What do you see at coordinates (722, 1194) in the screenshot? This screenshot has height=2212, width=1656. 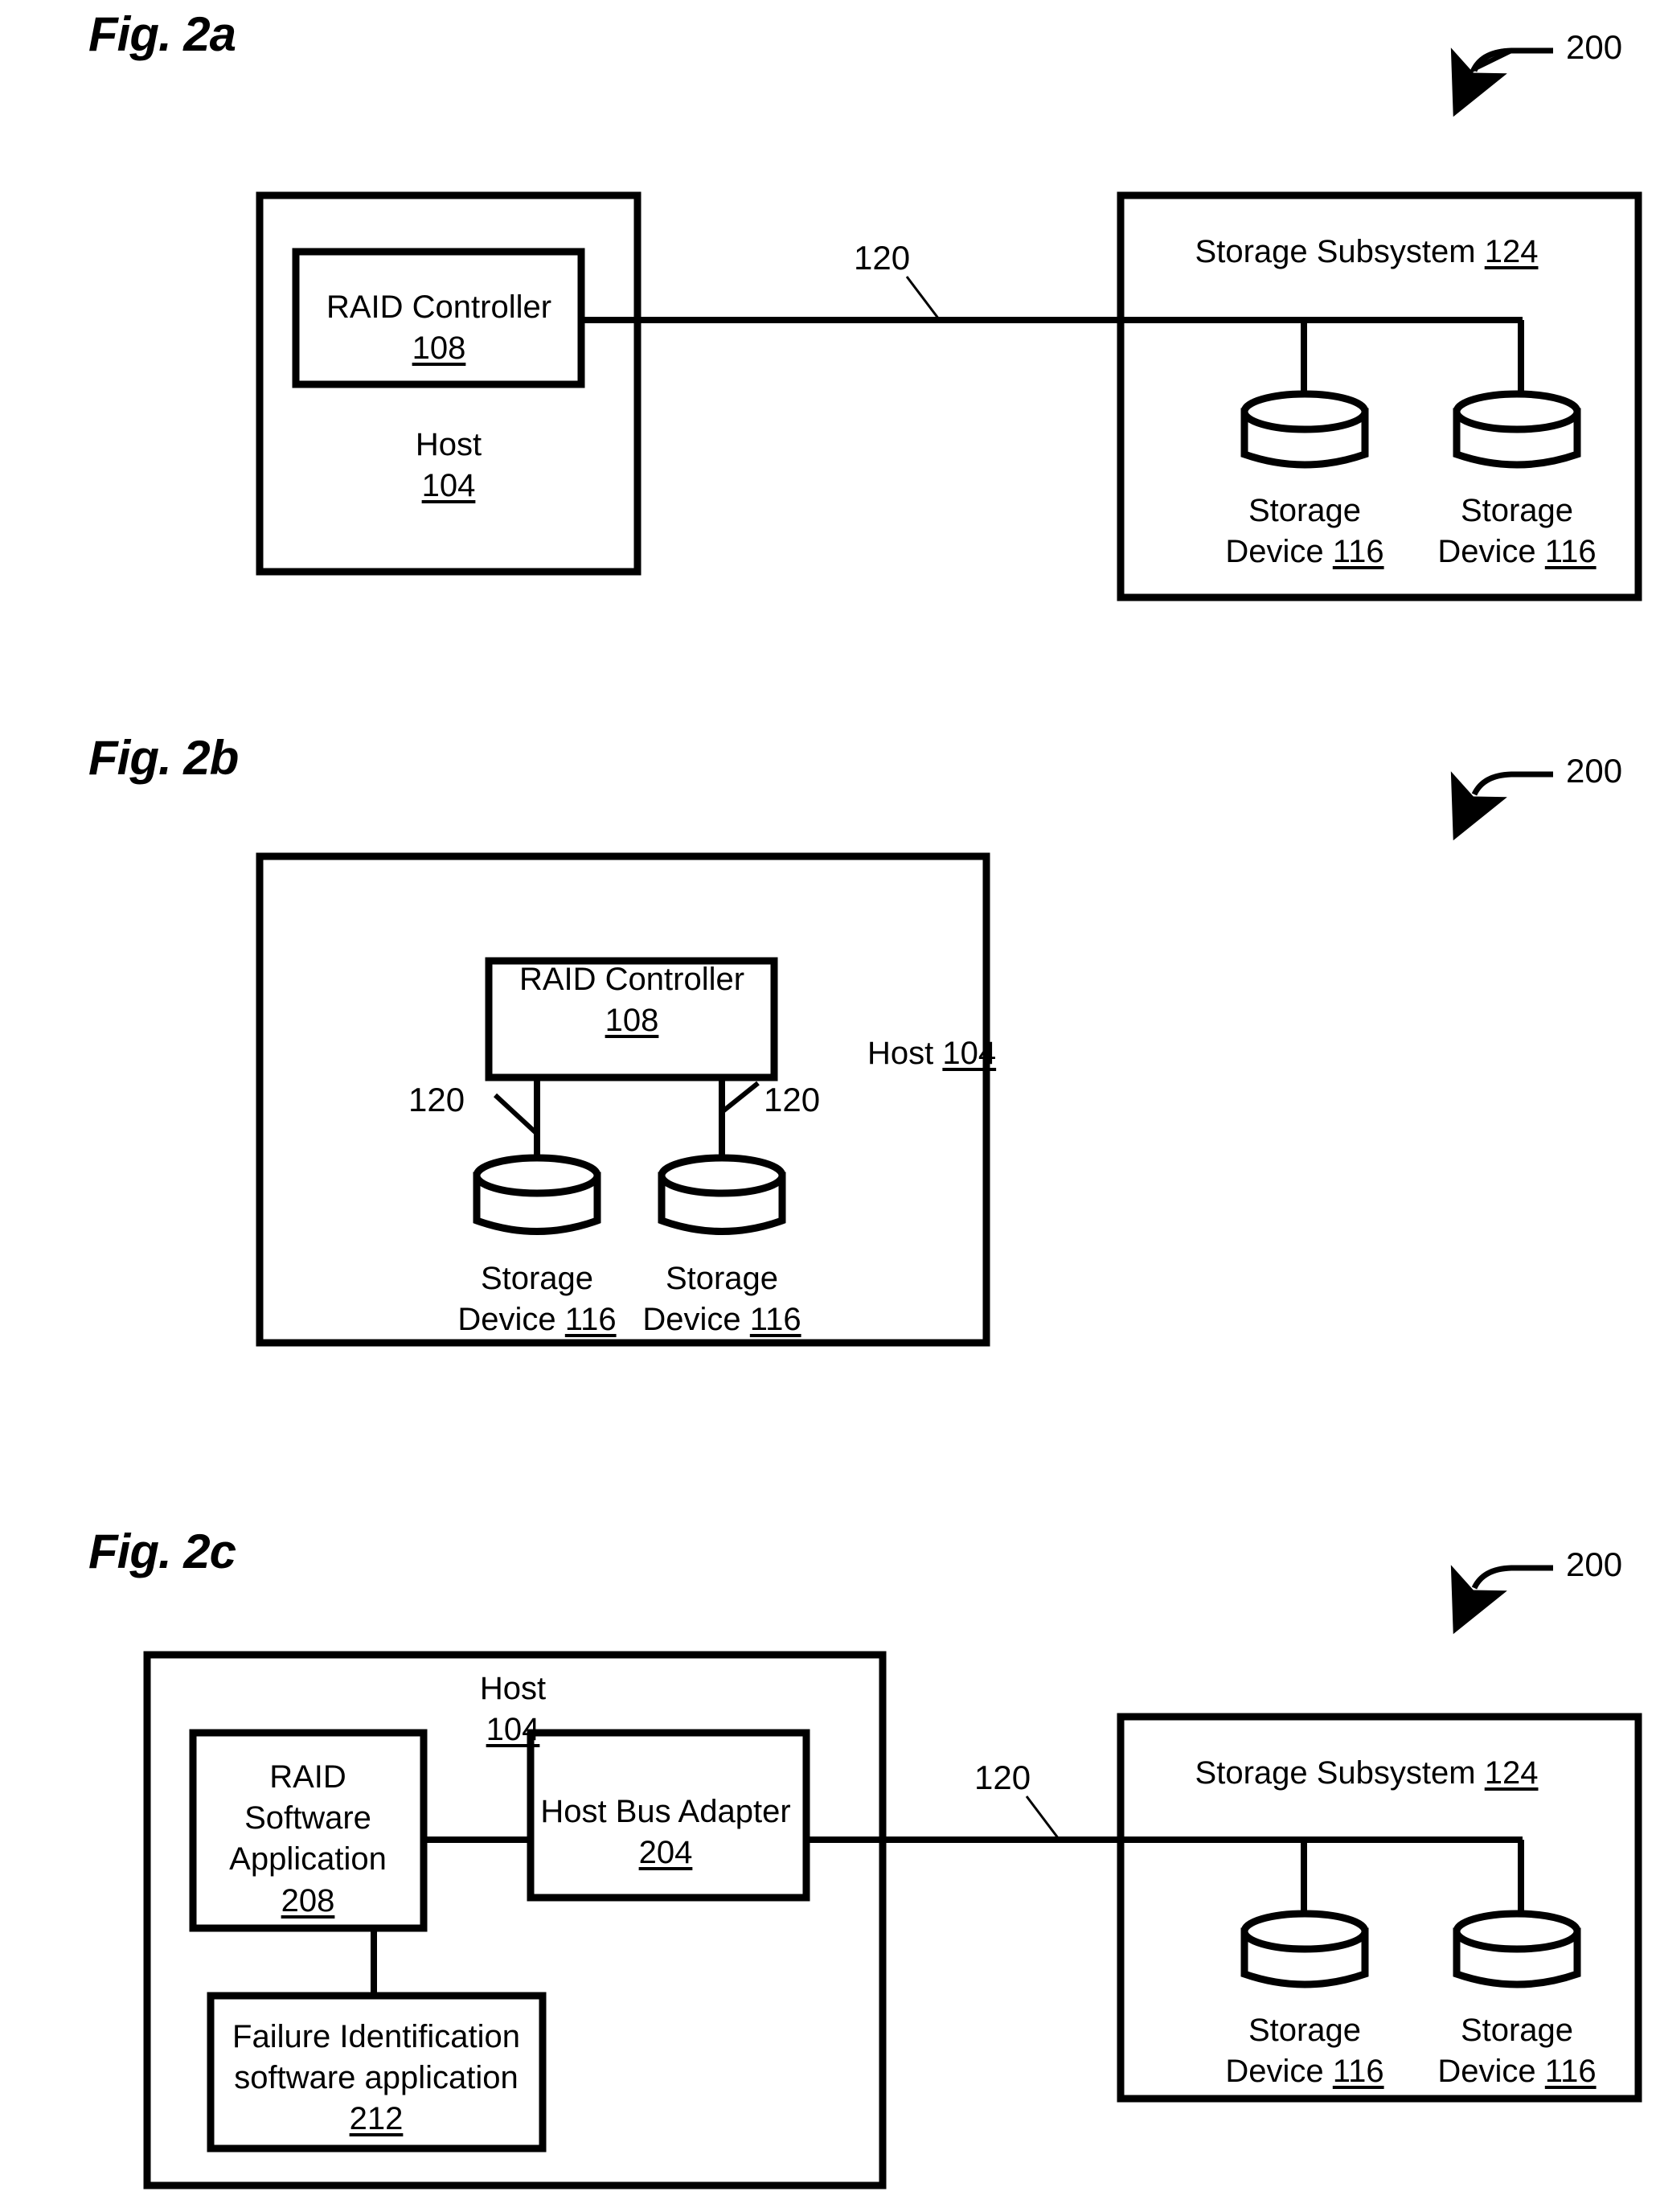 I see `fig2b-storage-device-right-icon` at bounding box center [722, 1194].